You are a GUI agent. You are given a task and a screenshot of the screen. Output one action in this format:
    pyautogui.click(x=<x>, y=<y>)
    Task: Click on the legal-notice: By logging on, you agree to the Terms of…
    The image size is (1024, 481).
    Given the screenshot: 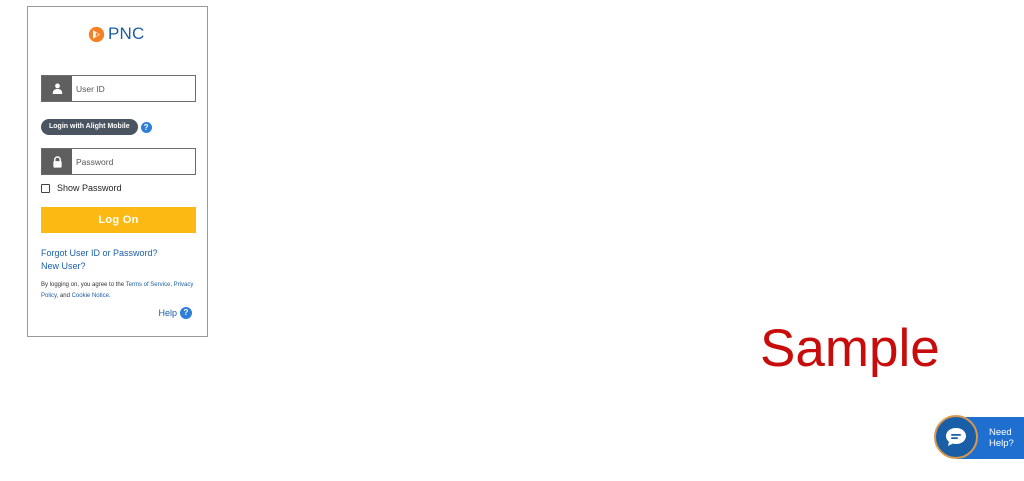 What is the action you would take?
    pyautogui.click(x=121, y=291)
    